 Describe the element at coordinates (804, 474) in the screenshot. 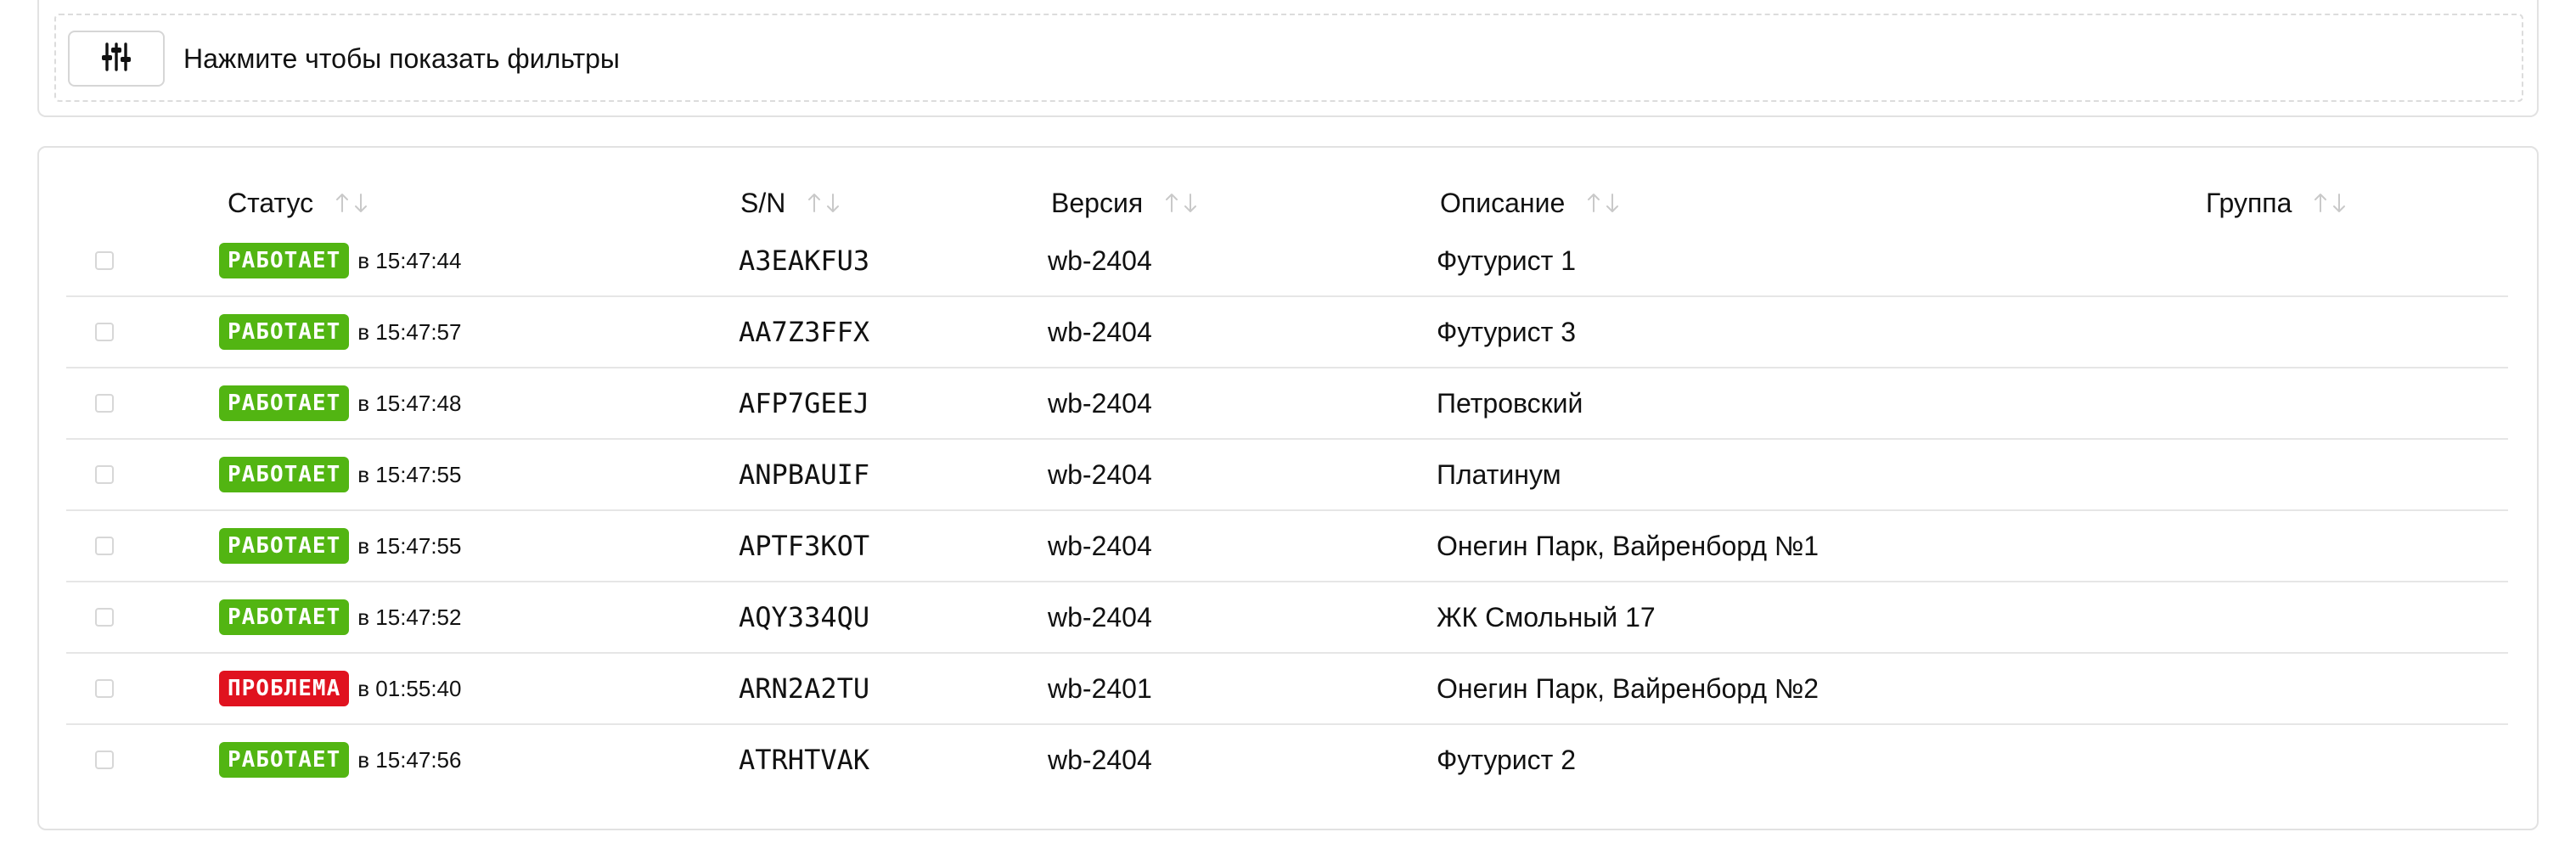

I see `serial-number-cell: ANPBAUIF` at that location.